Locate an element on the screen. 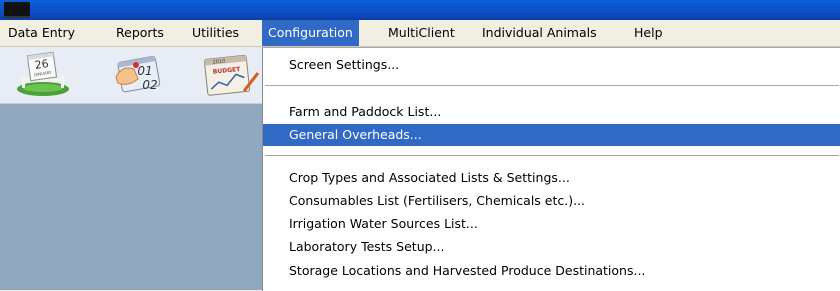  calendar-farm-button: 26 JANUARY is located at coordinates (43, 75).